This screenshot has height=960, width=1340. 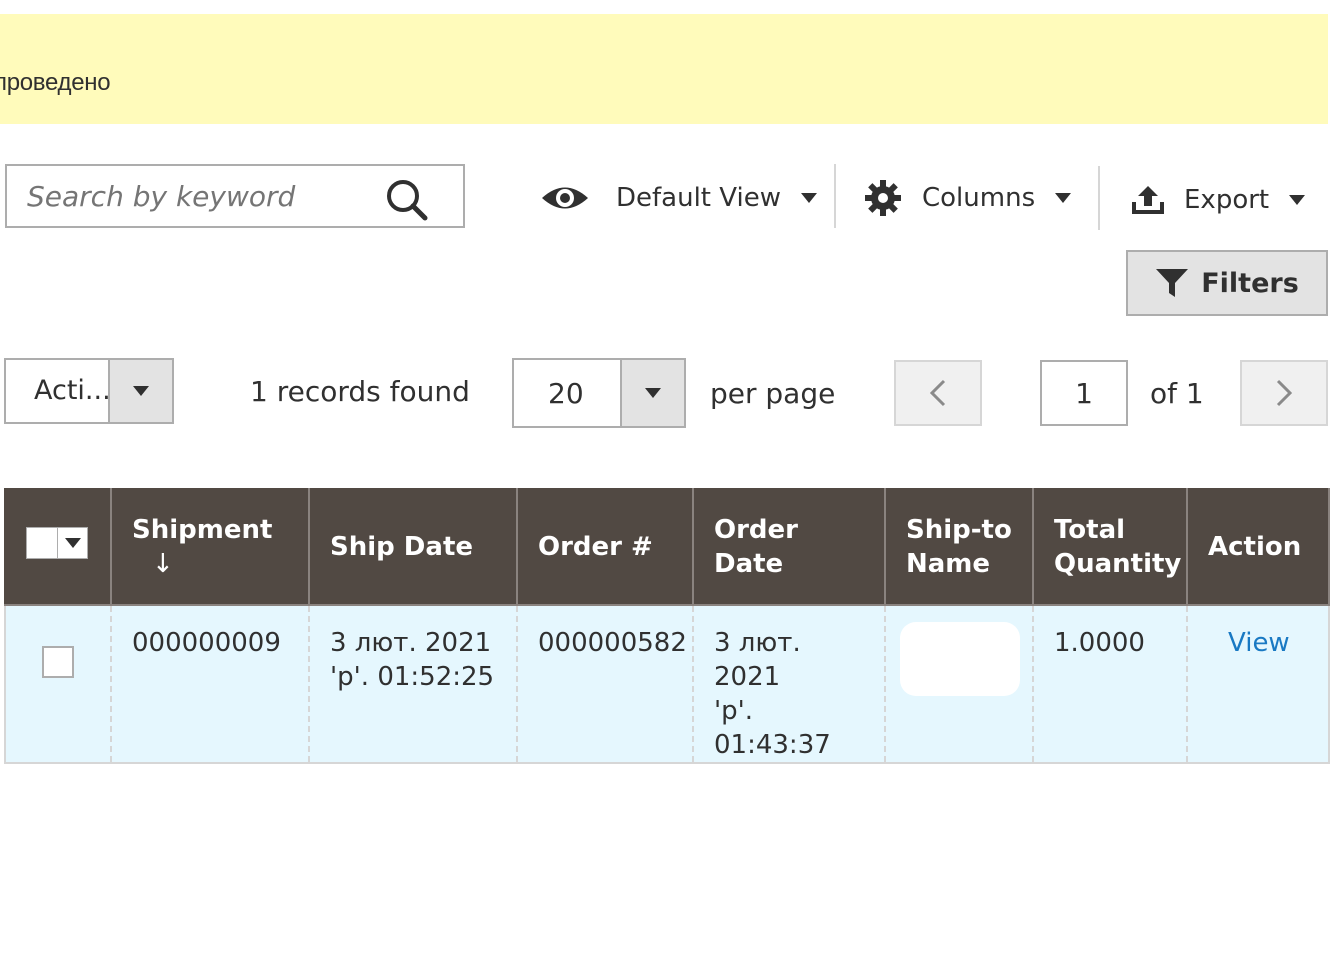 I want to click on records-found: 1 records found, so click(x=360, y=391).